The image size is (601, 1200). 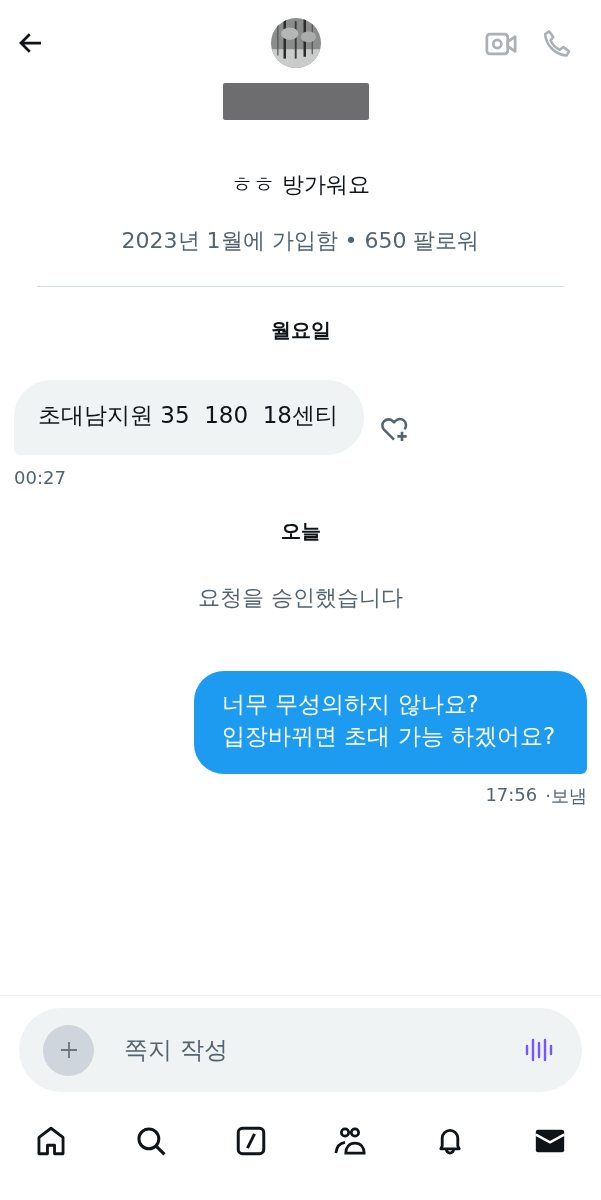 I want to click on date-label: 월요일, so click(x=300, y=330).